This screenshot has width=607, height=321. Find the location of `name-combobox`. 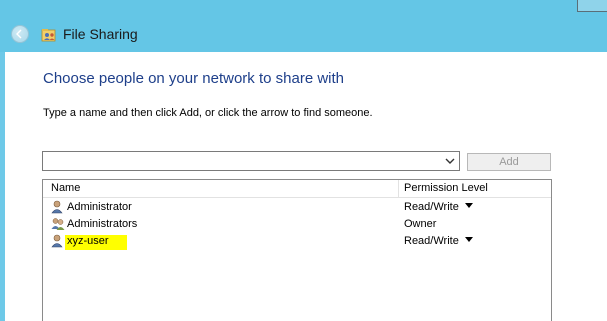

name-combobox is located at coordinates (251, 161).